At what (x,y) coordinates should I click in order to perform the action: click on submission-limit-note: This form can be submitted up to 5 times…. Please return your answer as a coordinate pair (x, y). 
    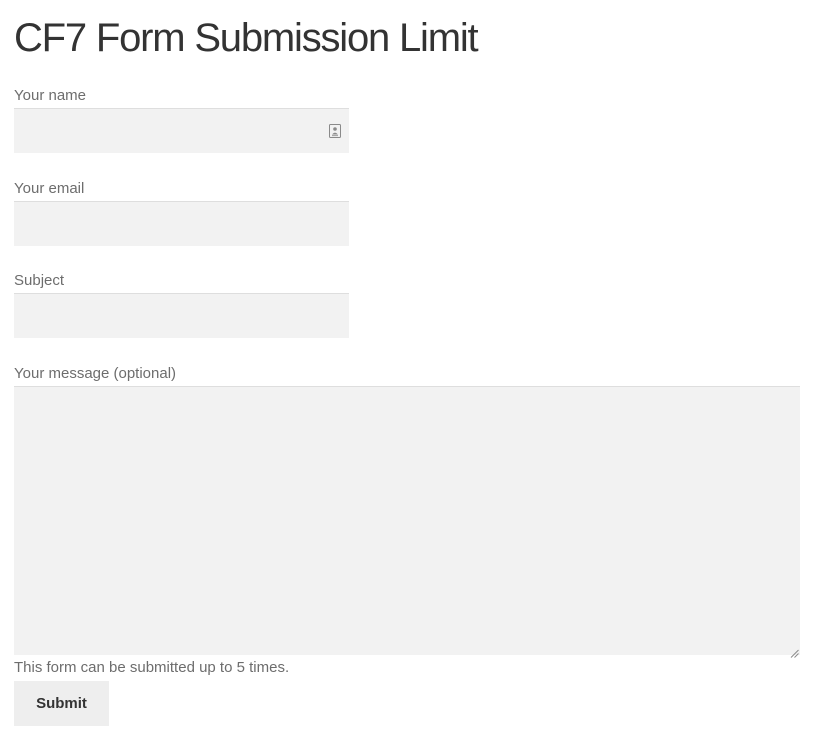
    Looking at the image, I should click on (152, 667).